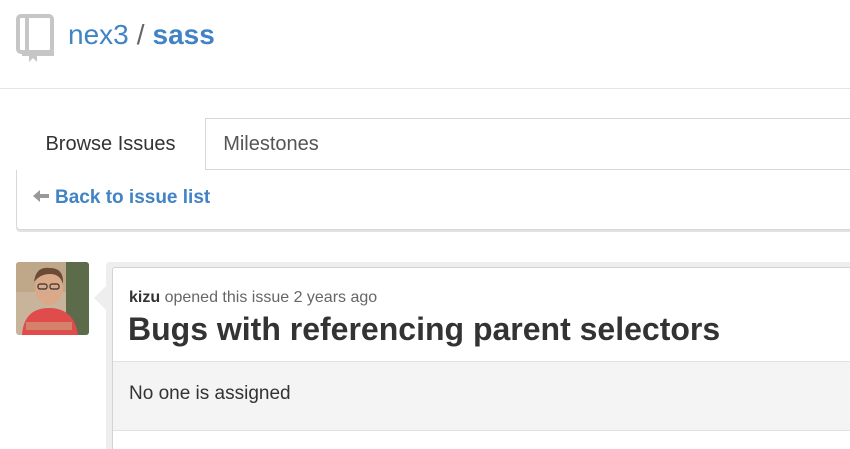 The image size is (850, 449). What do you see at coordinates (227, 297) in the screenshot?
I see `issue-opened-text: opened this issue` at bounding box center [227, 297].